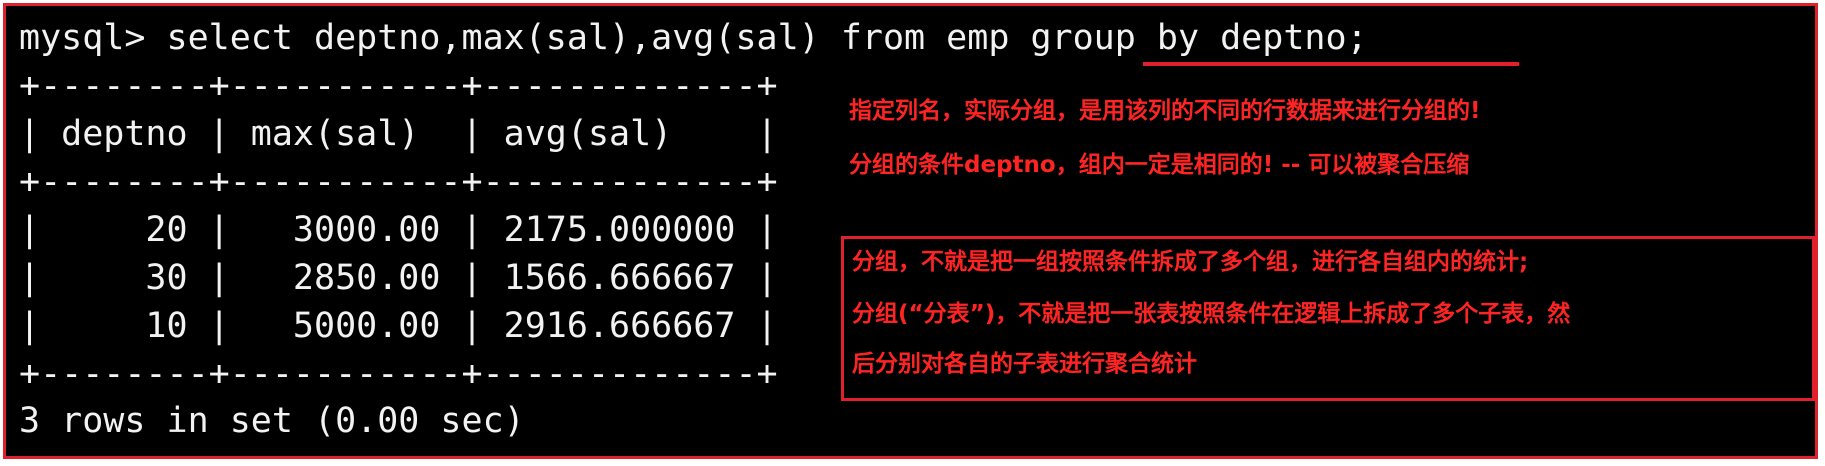 Image resolution: width=1825 pixels, height=466 pixels. What do you see at coordinates (398, 230) in the screenshot?
I see `table-row: | 20 | 3000.00 | 2175.000000 |` at bounding box center [398, 230].